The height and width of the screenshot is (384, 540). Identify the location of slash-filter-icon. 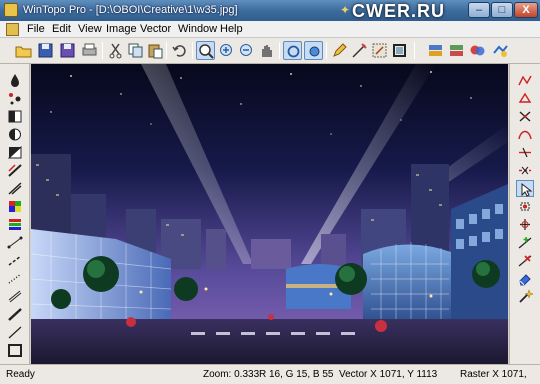
(15, 170).